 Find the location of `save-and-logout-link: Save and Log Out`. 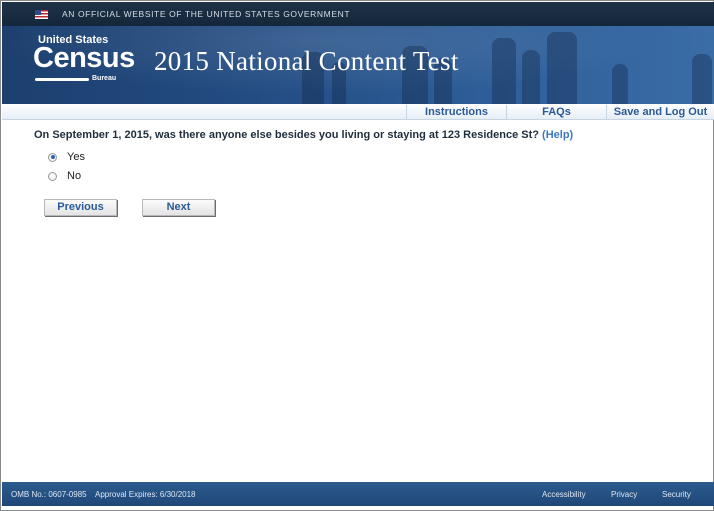

save-and-logout-link: Save and Log Out is located at coordinates (660, 112).